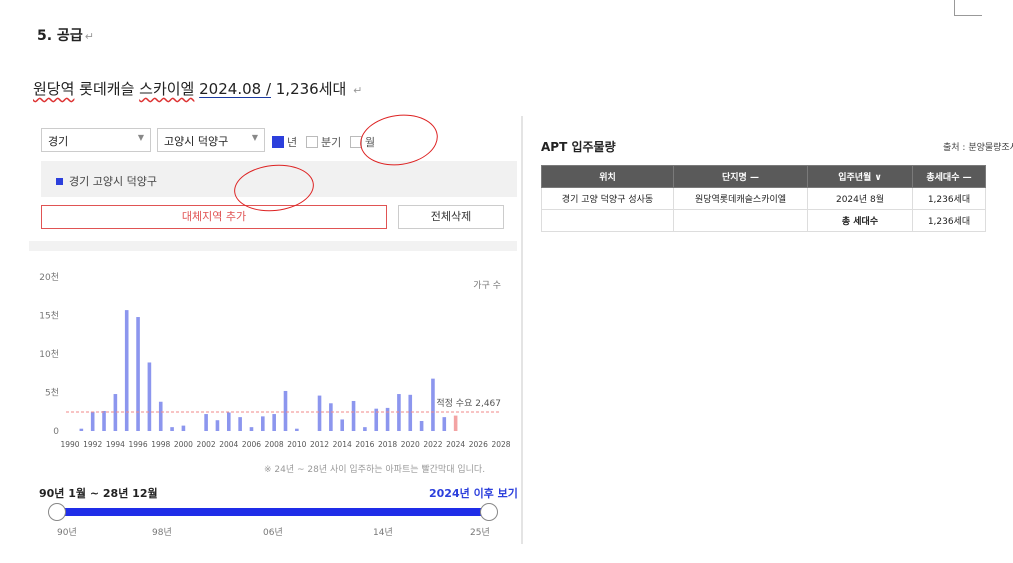 The height and width of the screenshot is (563, 1013). I want to click on slider-tick-label: 25년, so click(480, 533).